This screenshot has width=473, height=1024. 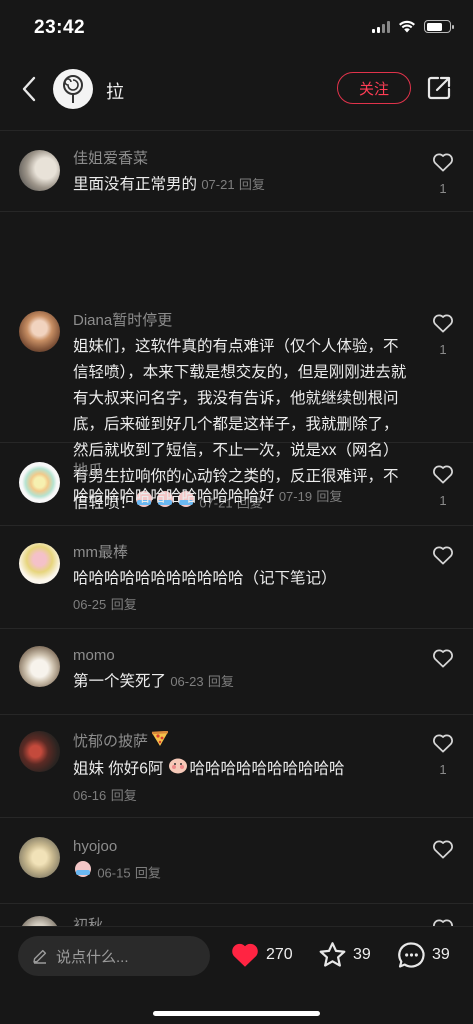 I want to click on comment-text: 里面没有正常男的 07-21 回复, so click(x=243, y=185).